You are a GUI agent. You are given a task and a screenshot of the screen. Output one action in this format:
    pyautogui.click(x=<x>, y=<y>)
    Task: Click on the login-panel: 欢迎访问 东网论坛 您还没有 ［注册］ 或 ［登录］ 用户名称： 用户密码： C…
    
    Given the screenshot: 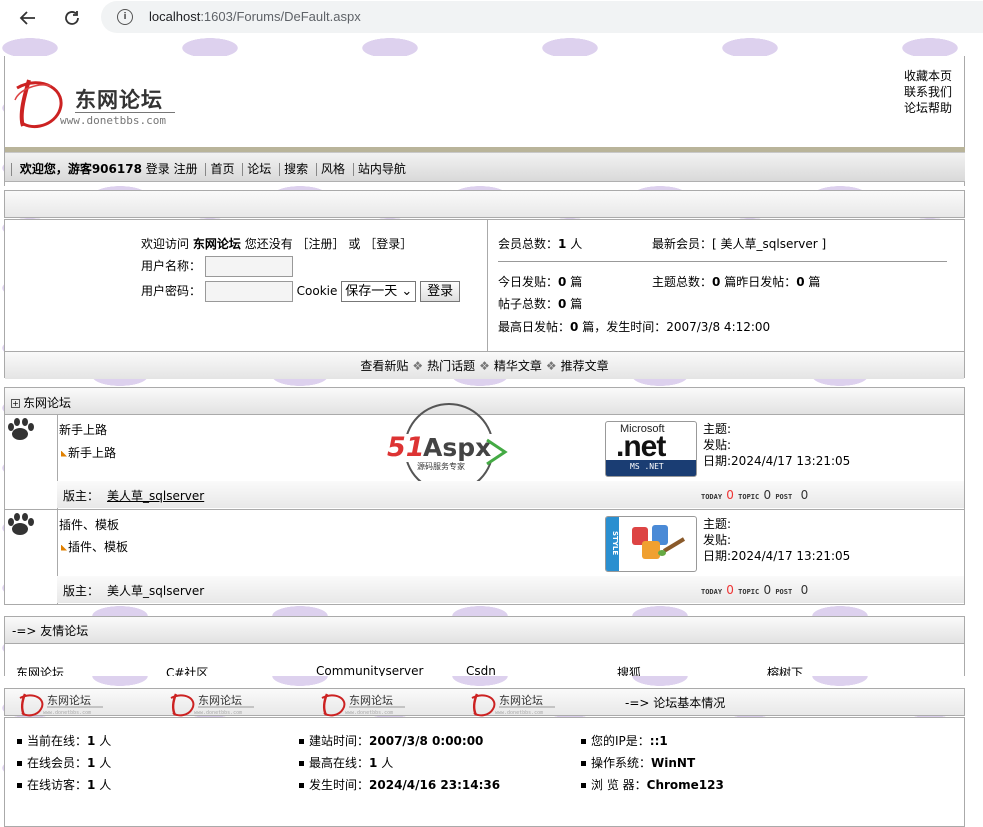 What is the action you would take?
    pyautogui.click(x=246, y=285)
    